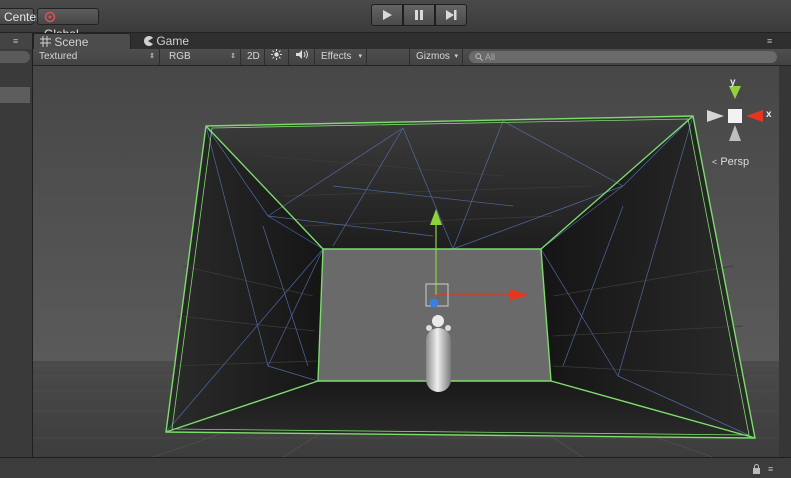  I want to click on tab-game: Game, so click(172, 41).